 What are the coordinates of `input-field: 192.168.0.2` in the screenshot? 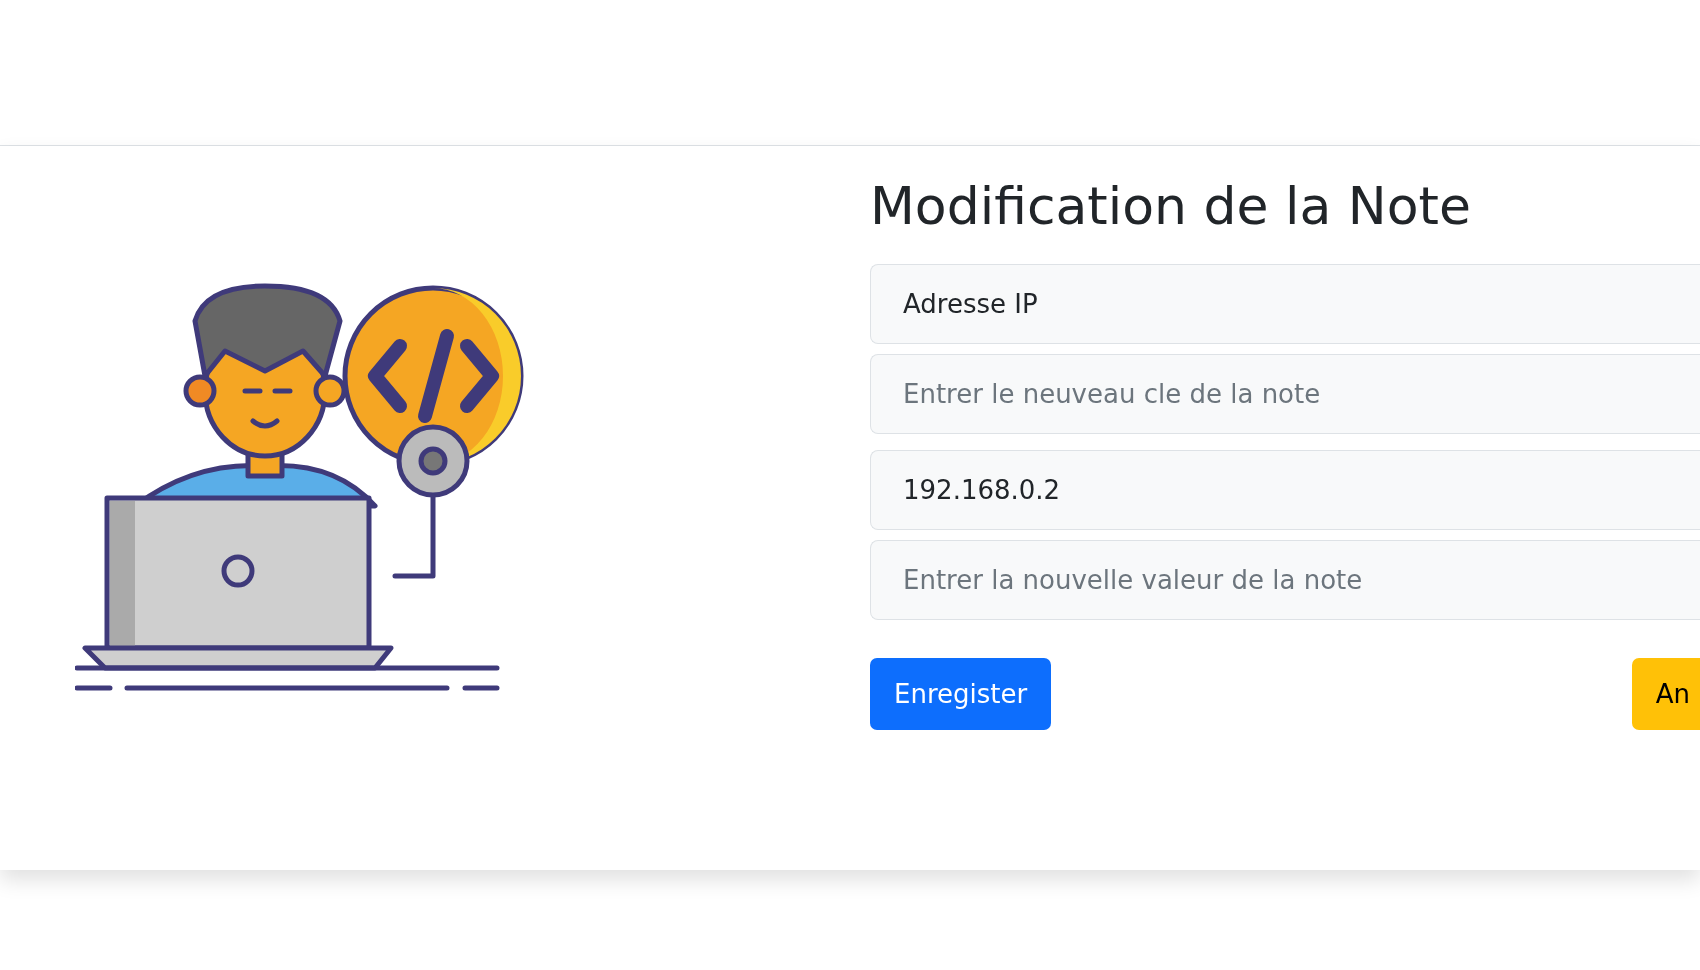 It's located at (1285, 490).